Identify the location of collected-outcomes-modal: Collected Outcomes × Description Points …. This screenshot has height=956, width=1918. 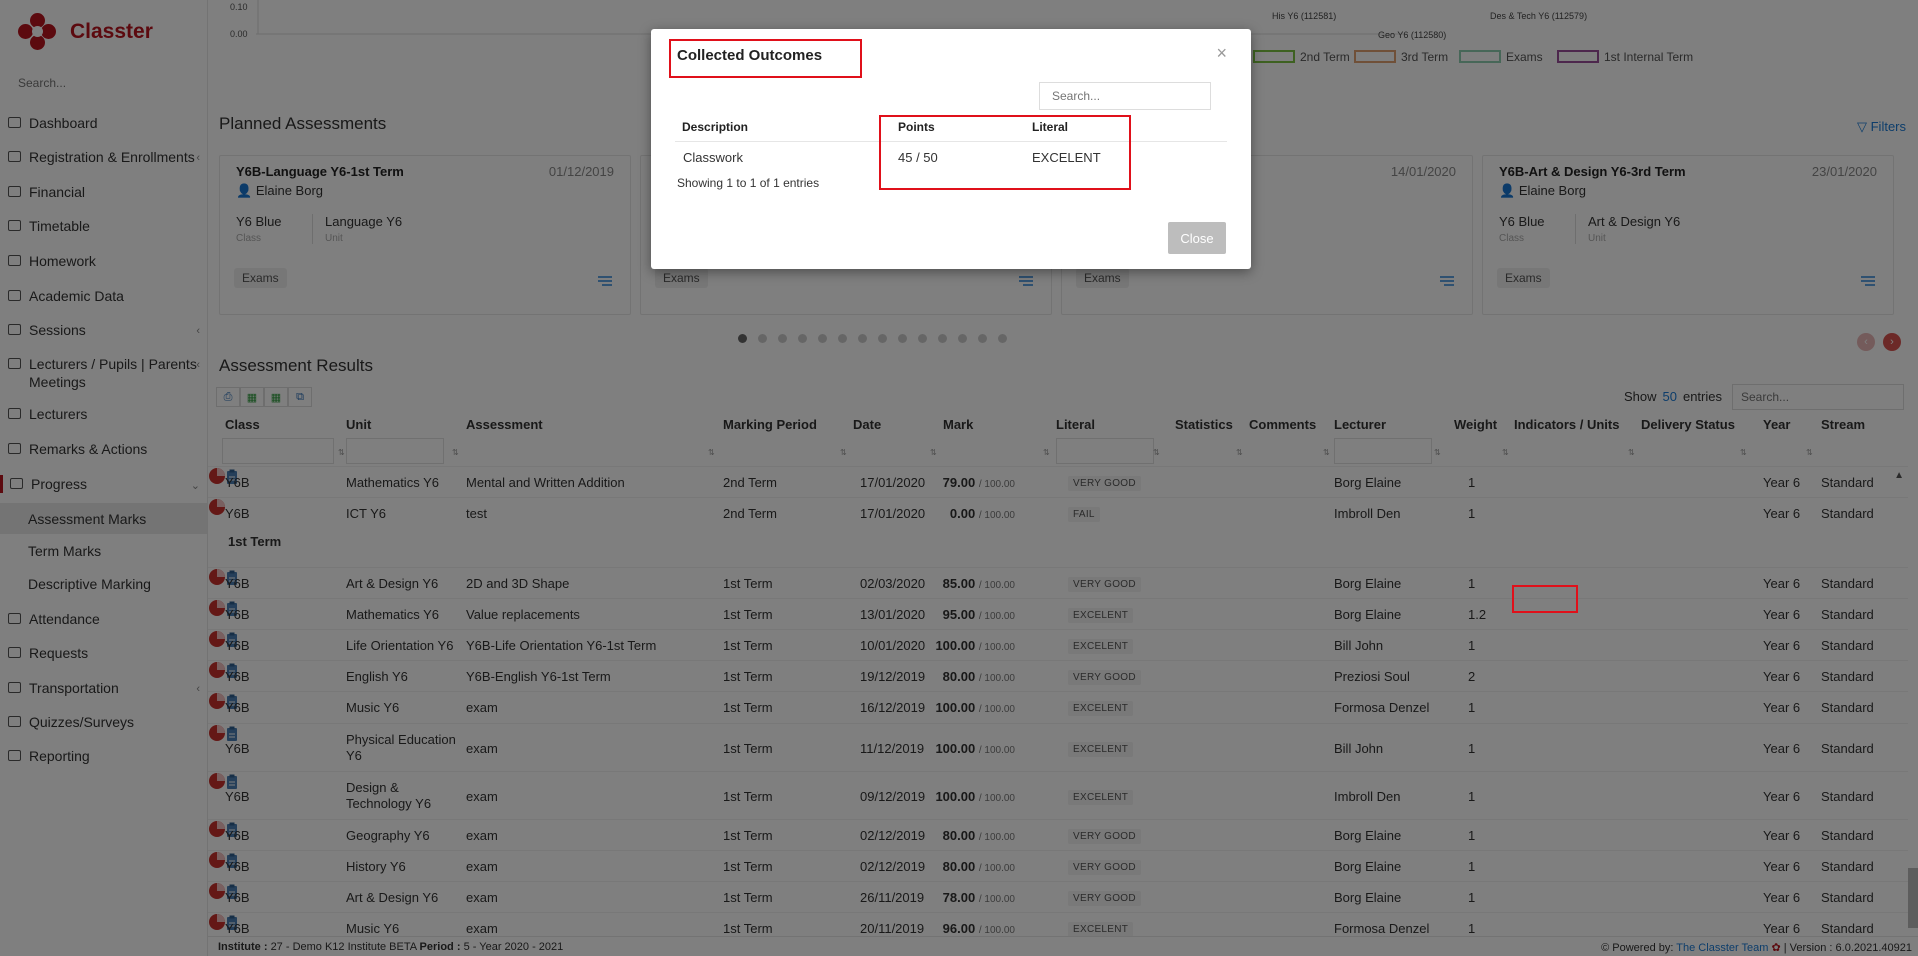
(951, 149).